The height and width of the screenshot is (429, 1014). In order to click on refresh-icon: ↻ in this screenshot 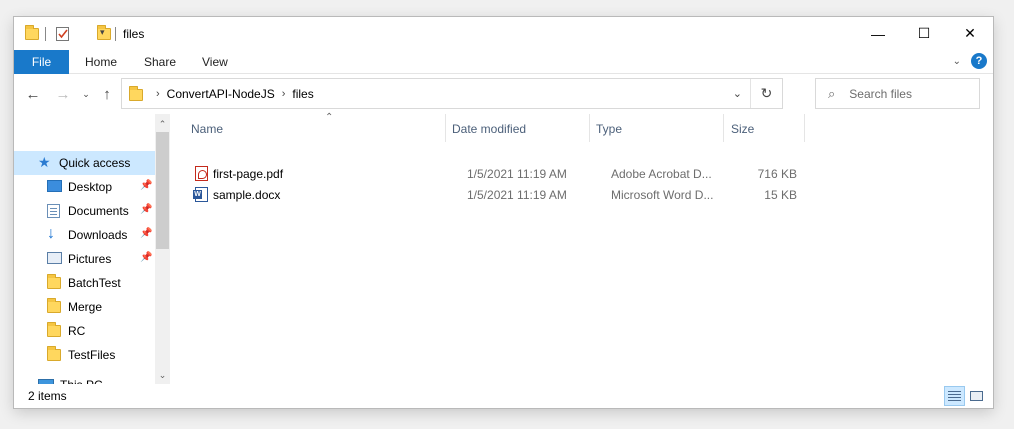, I will do `click(766, 93)`.